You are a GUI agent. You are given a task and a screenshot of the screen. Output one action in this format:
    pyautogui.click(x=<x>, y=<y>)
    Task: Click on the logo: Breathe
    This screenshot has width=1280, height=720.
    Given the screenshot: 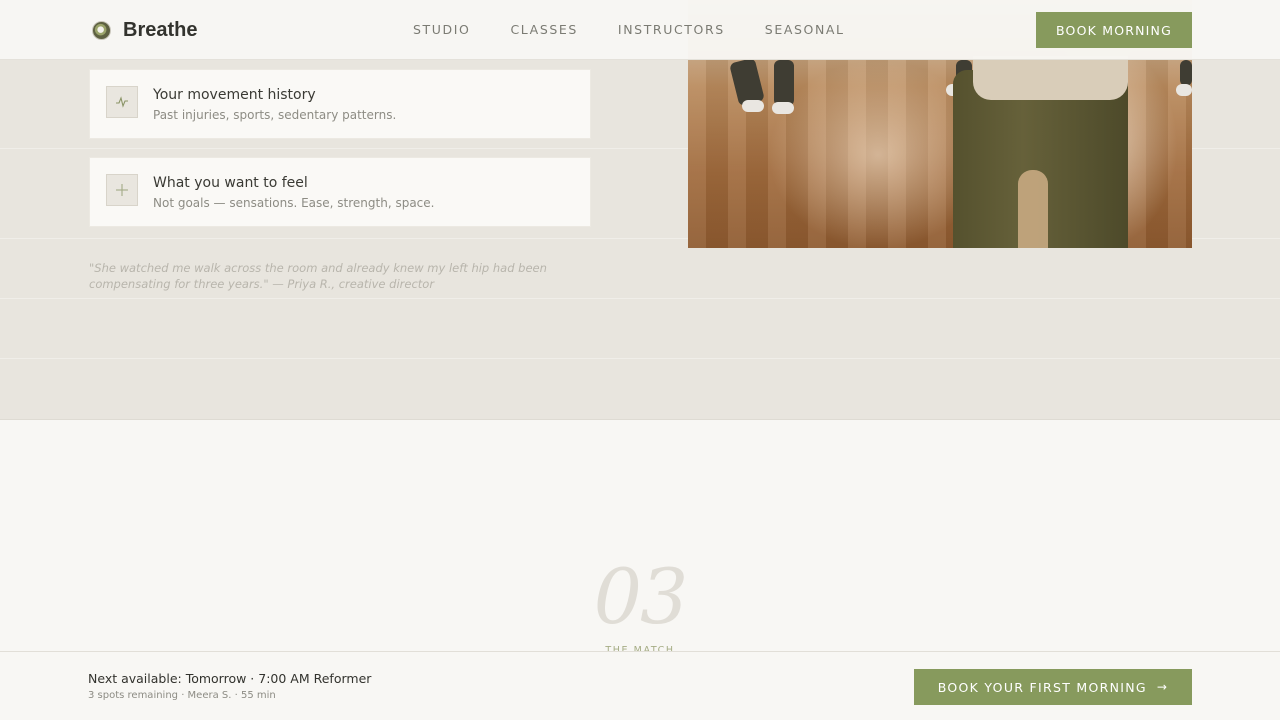 What is the action you would take?
    pyautogui.click(x=144, y=30)
    